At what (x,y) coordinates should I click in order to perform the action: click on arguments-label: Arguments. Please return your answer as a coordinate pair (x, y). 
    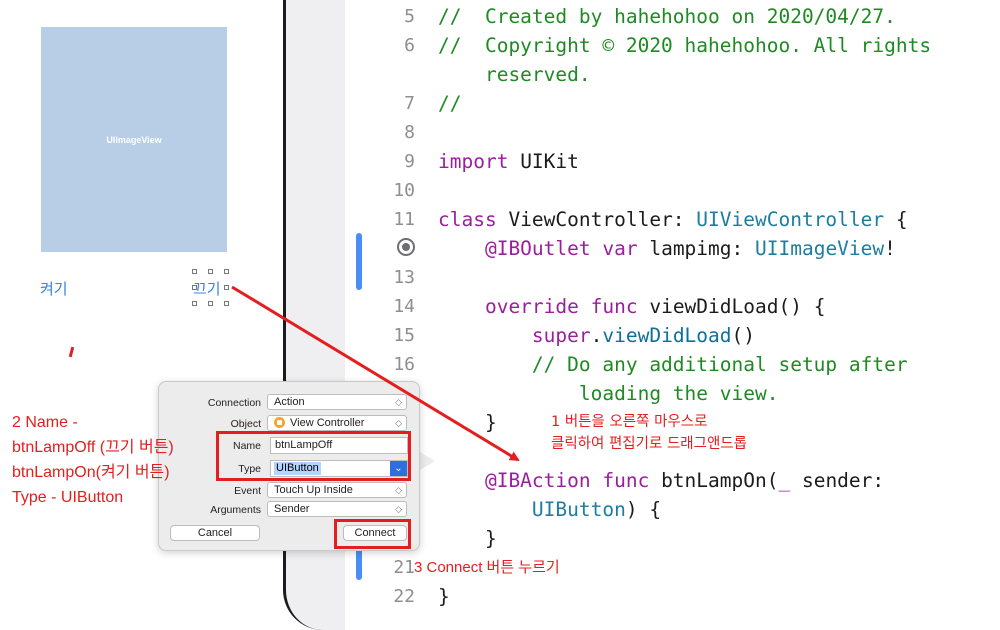
    Looking at the image, I should click on (235, 510).